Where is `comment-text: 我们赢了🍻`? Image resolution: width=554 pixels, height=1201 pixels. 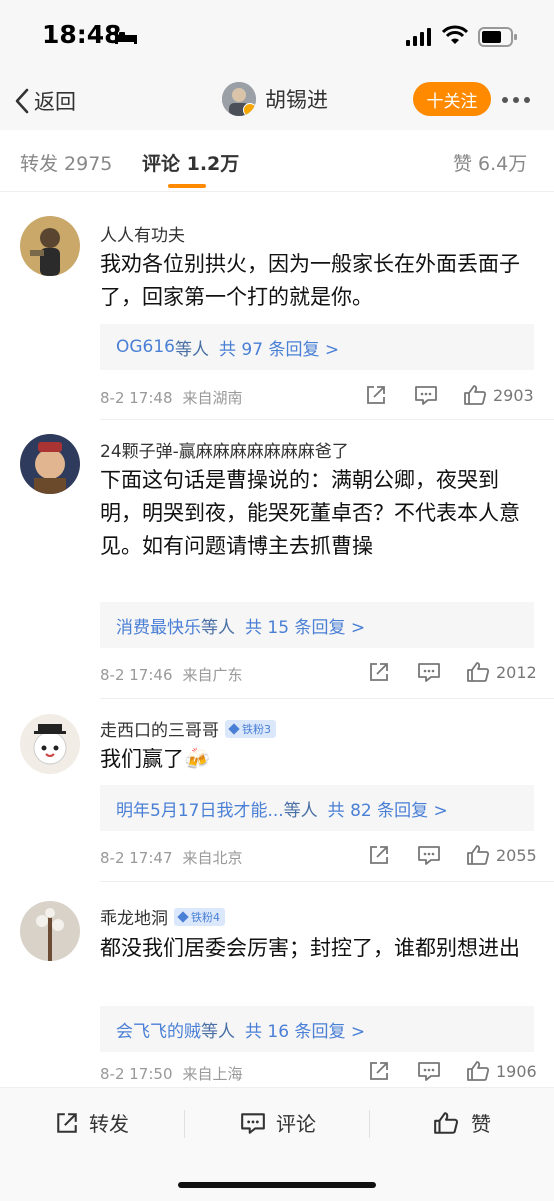
comment-text: 我们赢了🍻 is located at coordinates (155, 759).